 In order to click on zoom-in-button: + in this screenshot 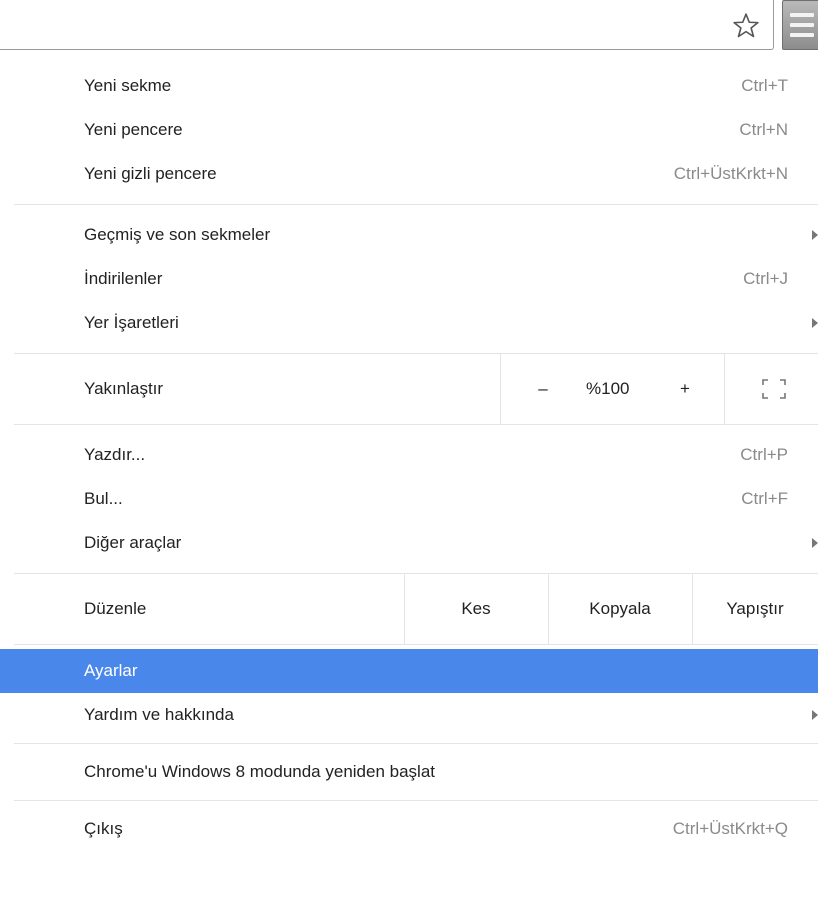, I will do `click(685, 389)`.